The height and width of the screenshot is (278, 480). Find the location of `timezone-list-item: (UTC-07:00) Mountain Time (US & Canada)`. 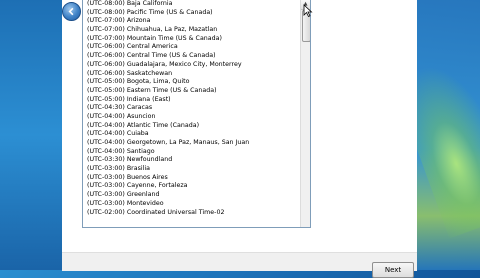

timezone-list-item: (UTC-07:00) Mountain Time (US & Canada) is located at coordinates (191, 39).